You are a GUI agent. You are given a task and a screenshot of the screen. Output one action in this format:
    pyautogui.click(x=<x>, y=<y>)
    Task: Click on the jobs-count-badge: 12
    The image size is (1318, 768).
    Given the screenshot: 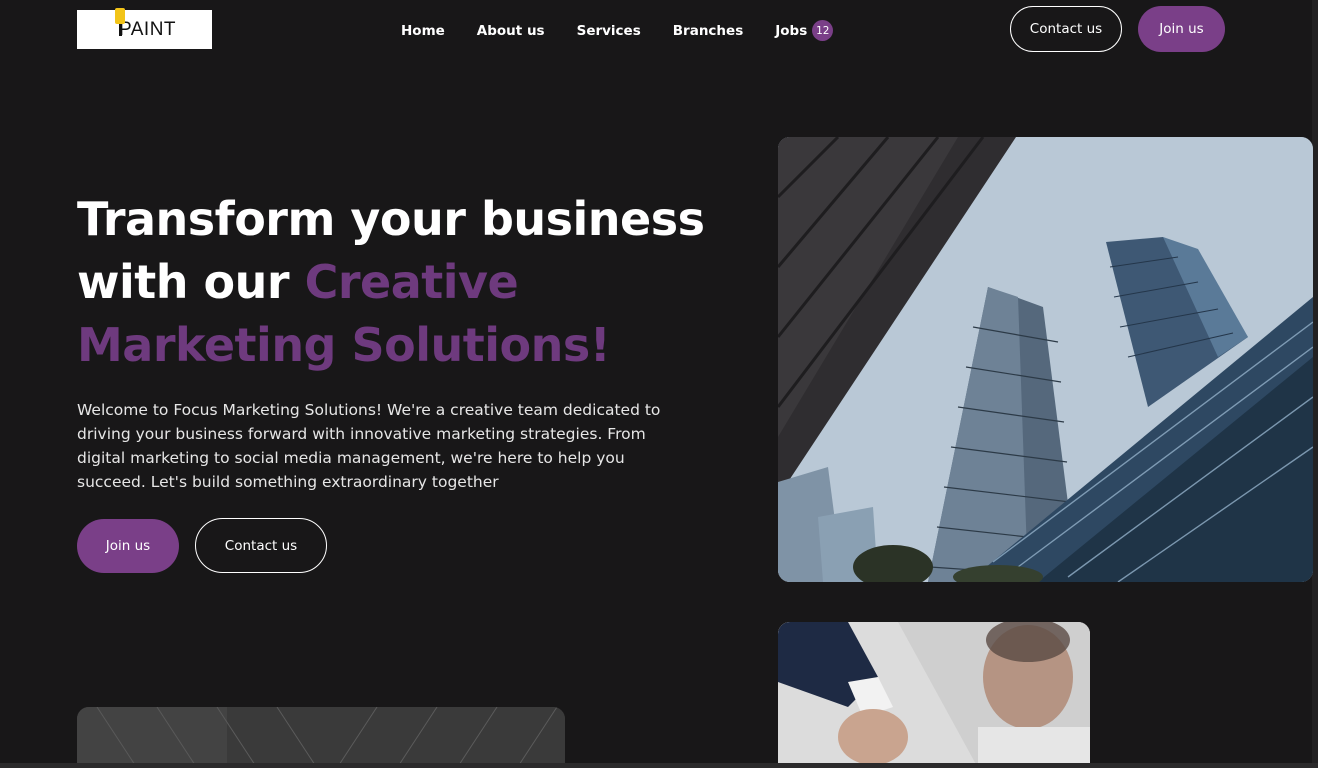 What is the action you would take?
    pyautogui.click(x=823, y=30)
    